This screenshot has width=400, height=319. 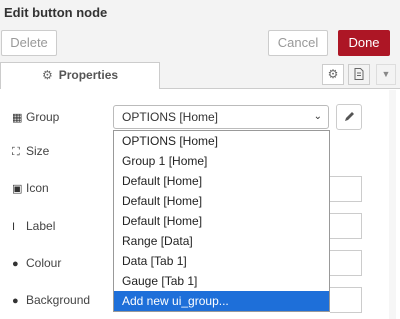 What do you see at coordinates (41, 226) in the screenshot?
I see `label-label-text: Label` at bounding box center [41, 226].